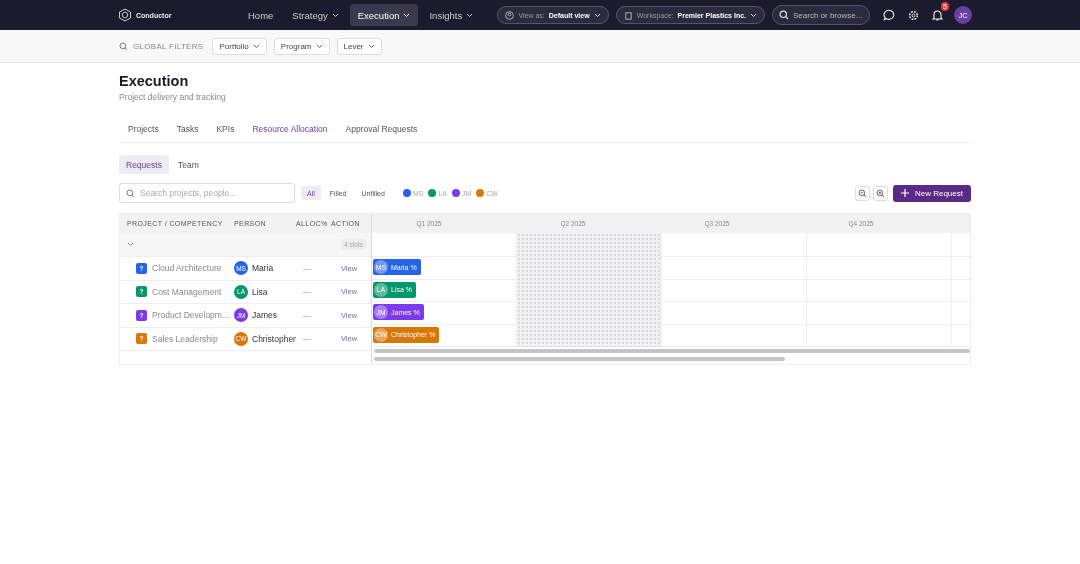  What do you see at coordinates (154, 81) in the screenshot?
I see `page-title: Execution` at bounding box center [154, 81].